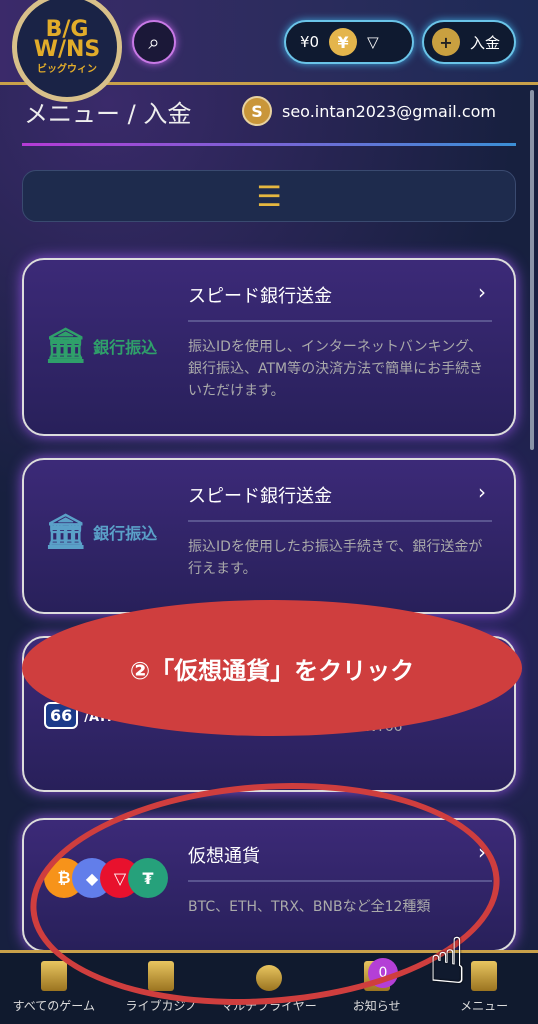 This screenshot has width=538, height=1024. I want to click on balance-selector: ¥0 ¥ ▽, so click(349, 42).